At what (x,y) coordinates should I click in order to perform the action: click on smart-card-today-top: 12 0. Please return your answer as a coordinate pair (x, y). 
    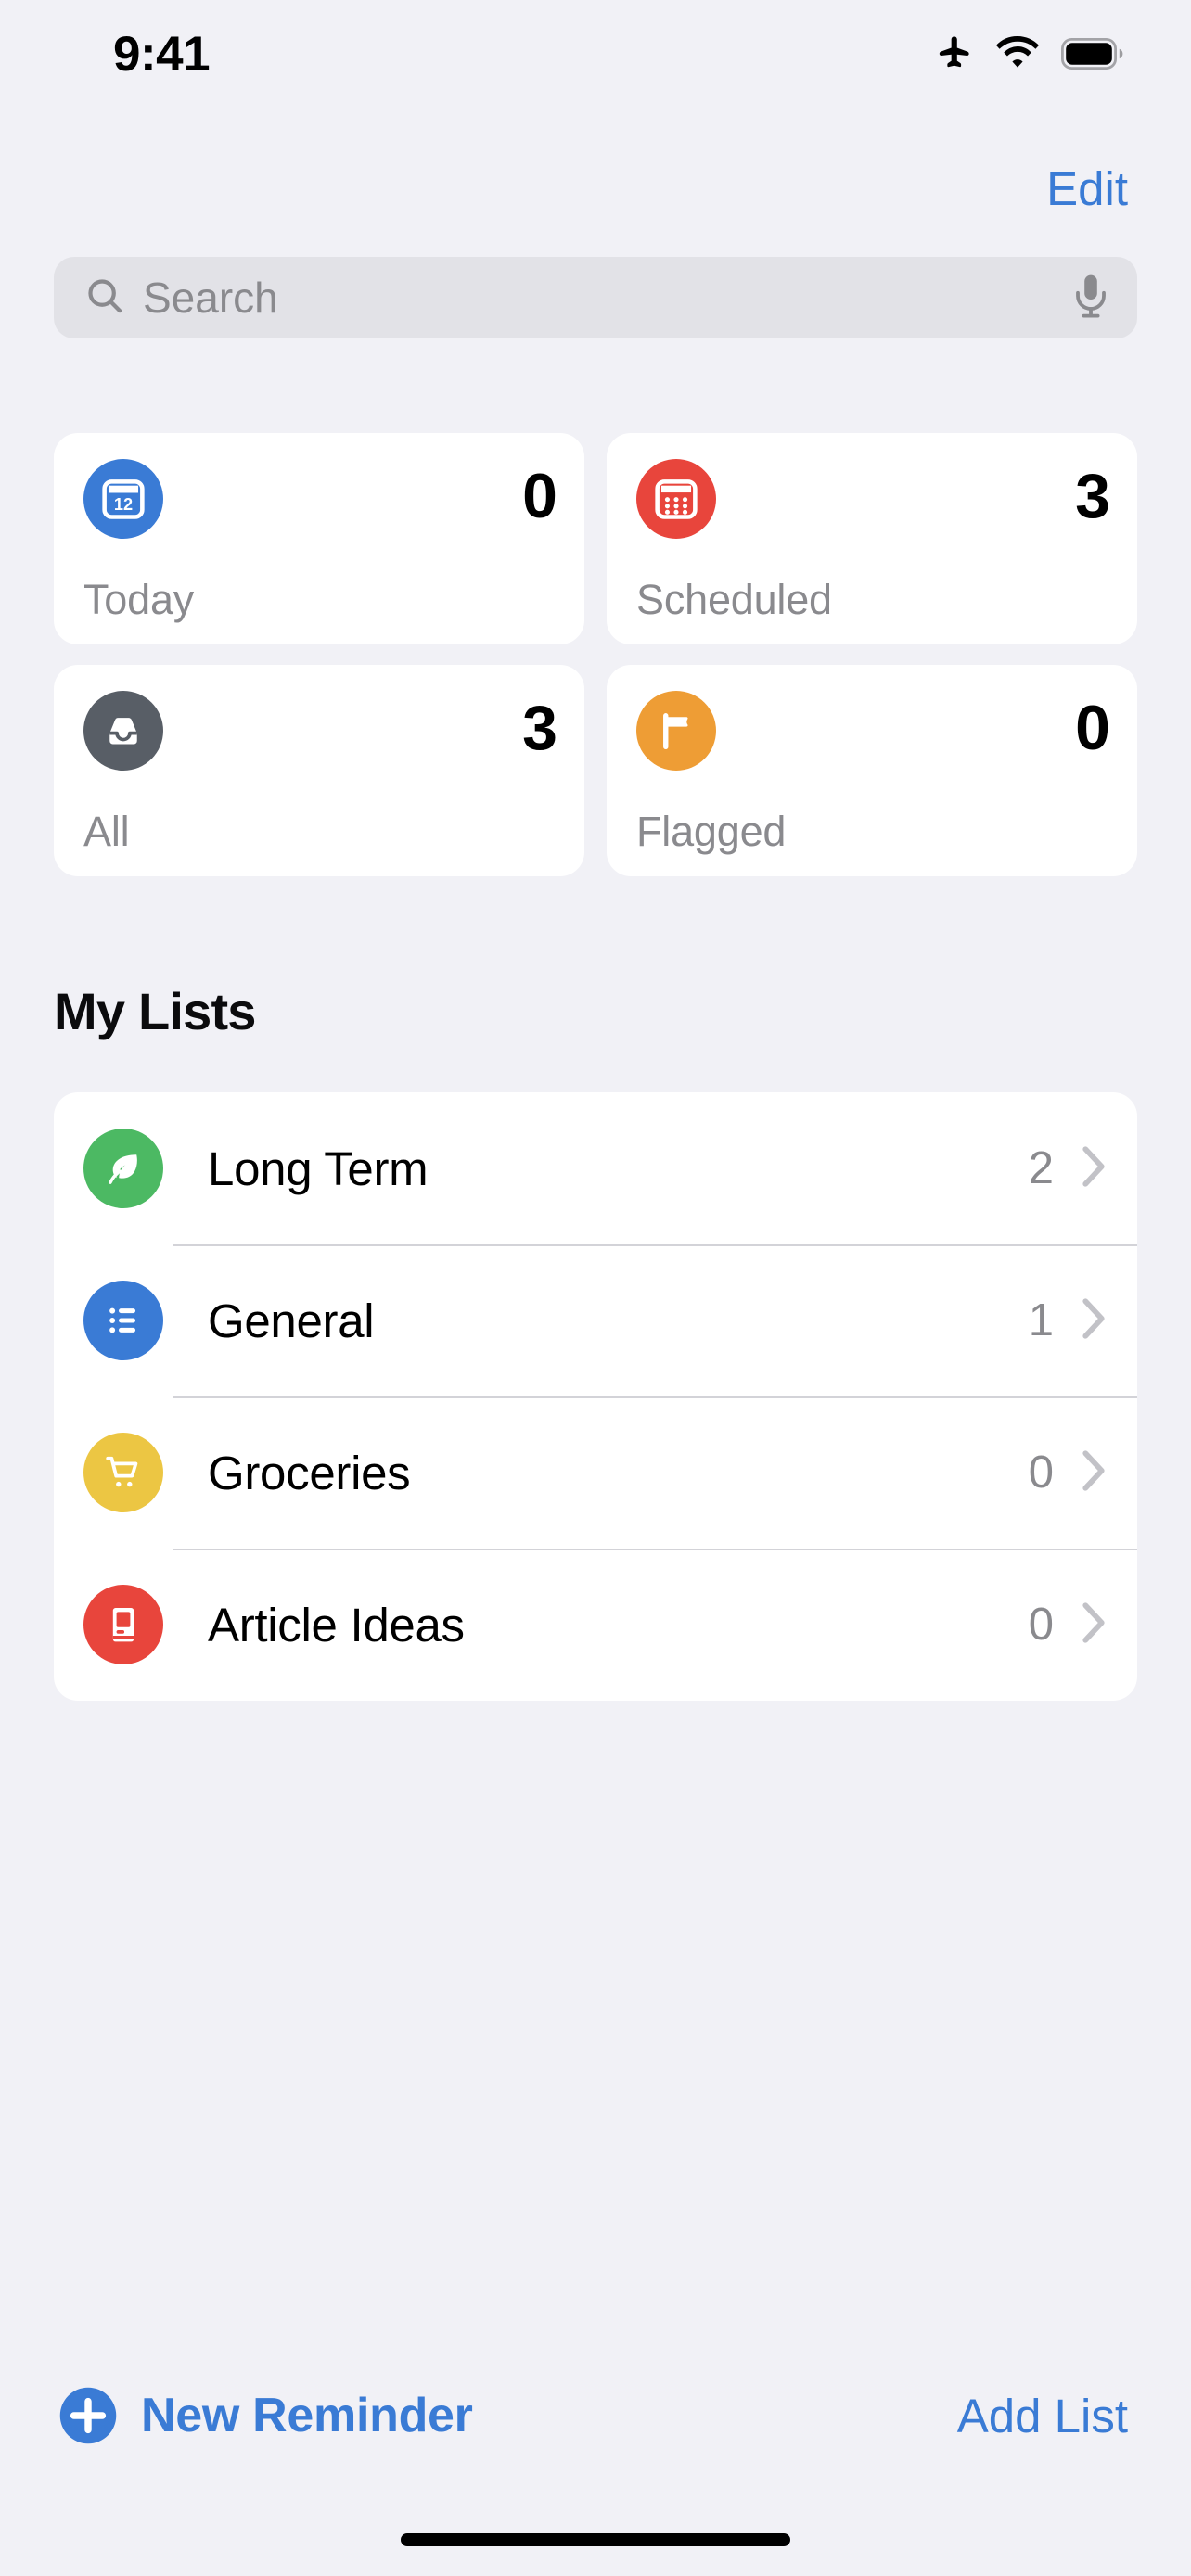
    Looking at the image, I should click on (320, 499).